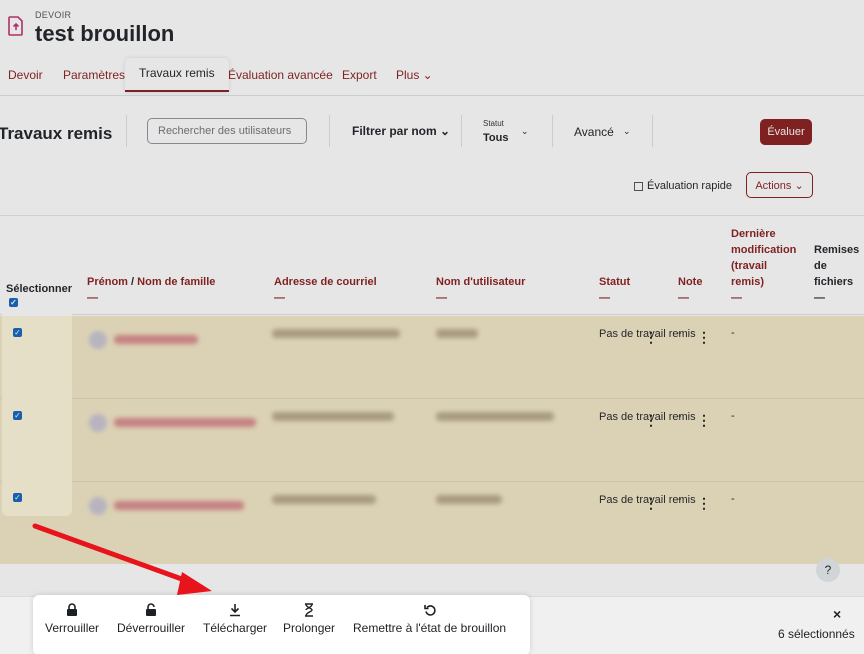 Image resolution: width=864 pixels, height=654 pixels. What do you see at coordinates (430, 628) in the screenshot?
I see `revert-to-draft-label: Remettre à l'état de brouillon` at bounding box center [430, 628].